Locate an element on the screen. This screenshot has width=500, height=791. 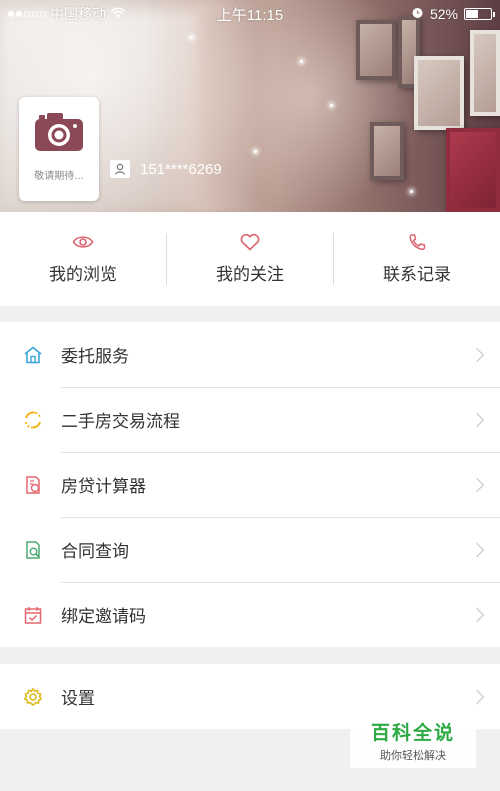
carrier-name: 中国移动 is located at coordinates (78, 14).